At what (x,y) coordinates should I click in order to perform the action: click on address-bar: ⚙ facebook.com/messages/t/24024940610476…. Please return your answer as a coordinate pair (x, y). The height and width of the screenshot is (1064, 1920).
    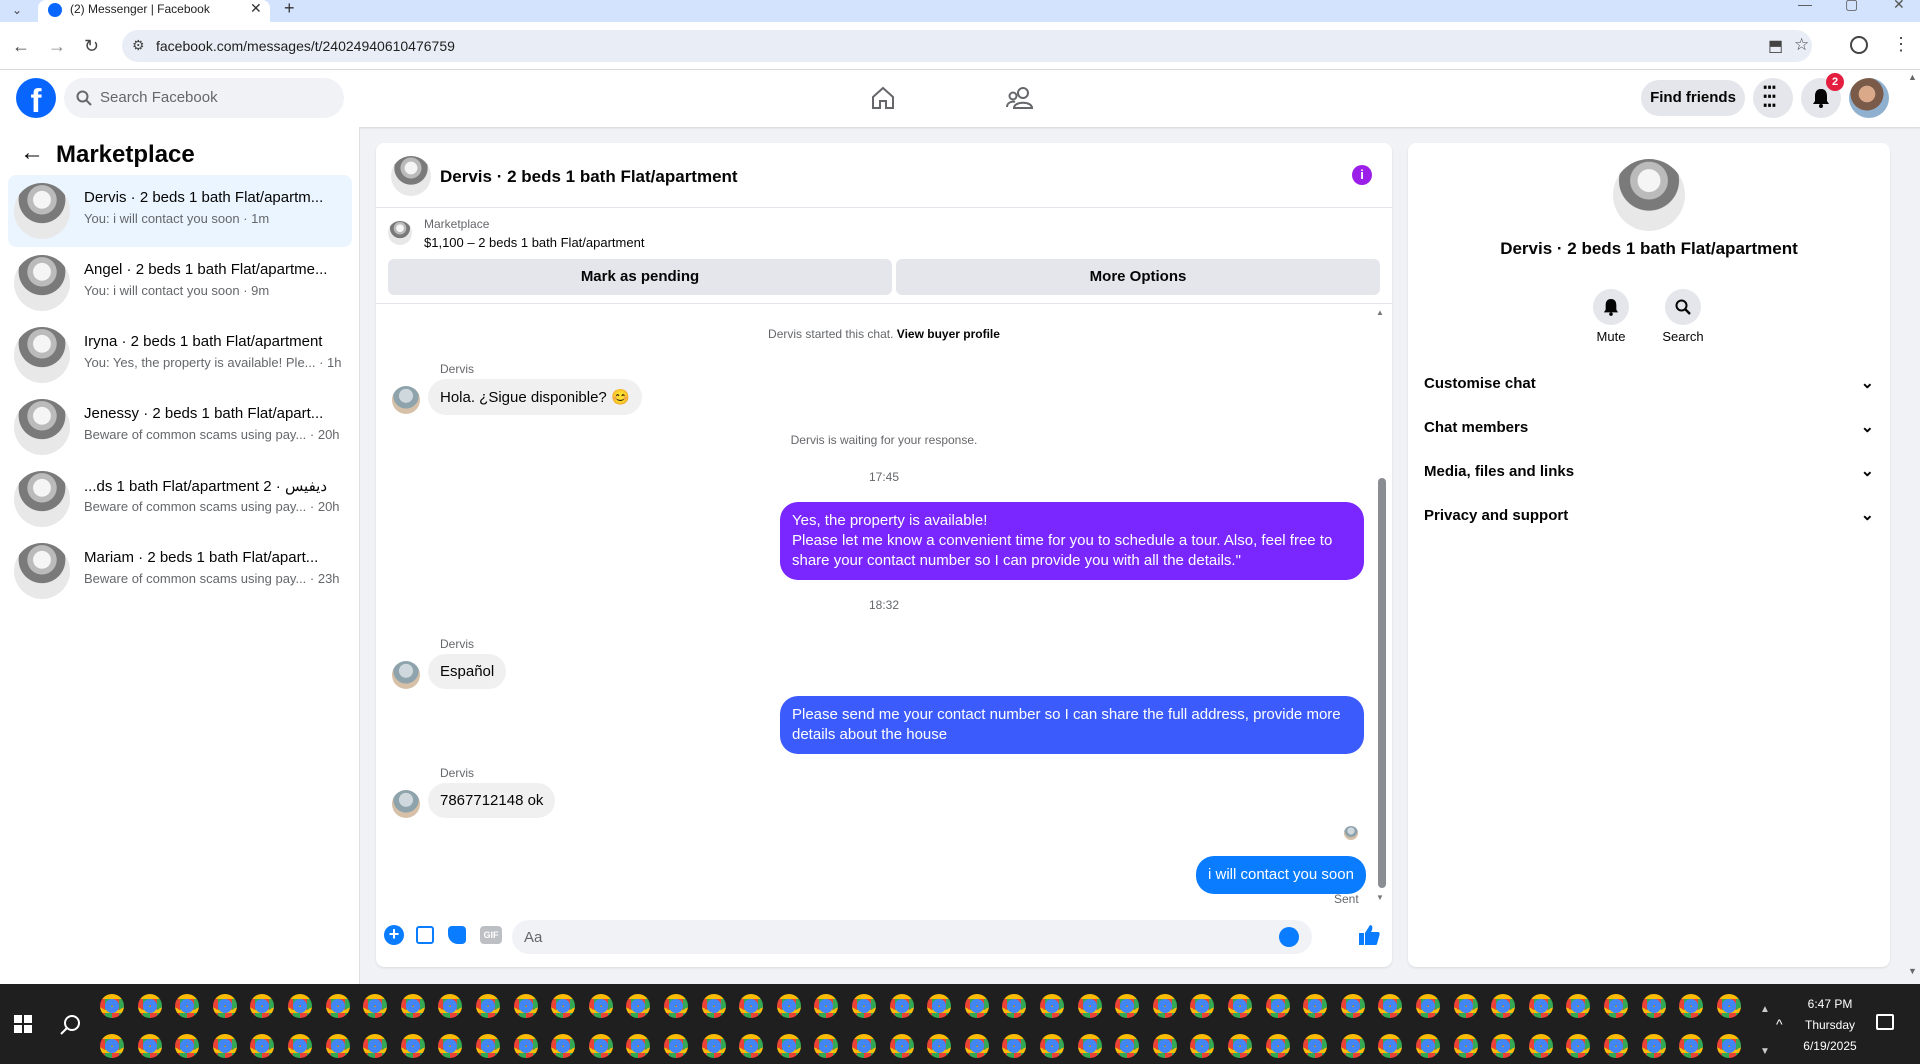
    Looking at the image, I should click on (967, 46).